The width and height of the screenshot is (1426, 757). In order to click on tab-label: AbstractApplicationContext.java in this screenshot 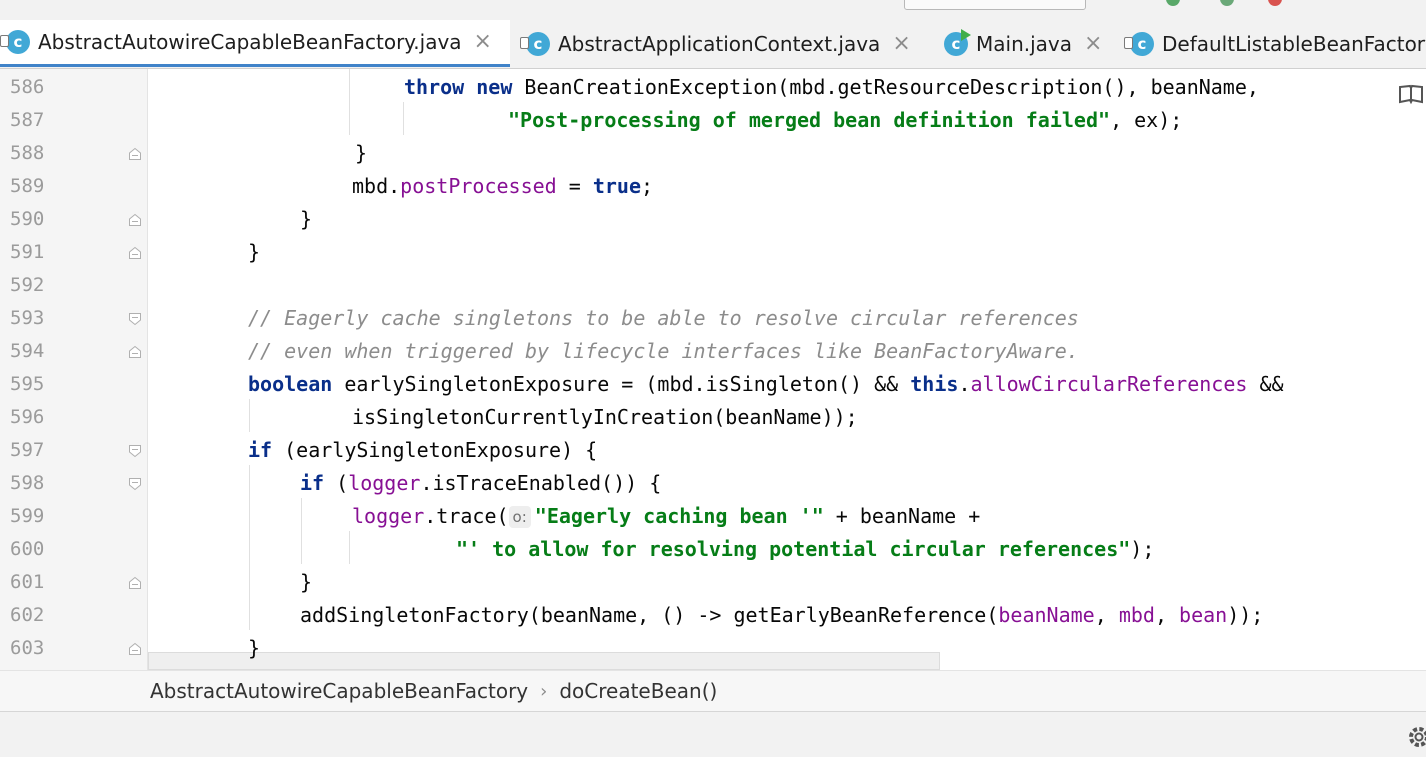, I will do `click(719, 43)`.